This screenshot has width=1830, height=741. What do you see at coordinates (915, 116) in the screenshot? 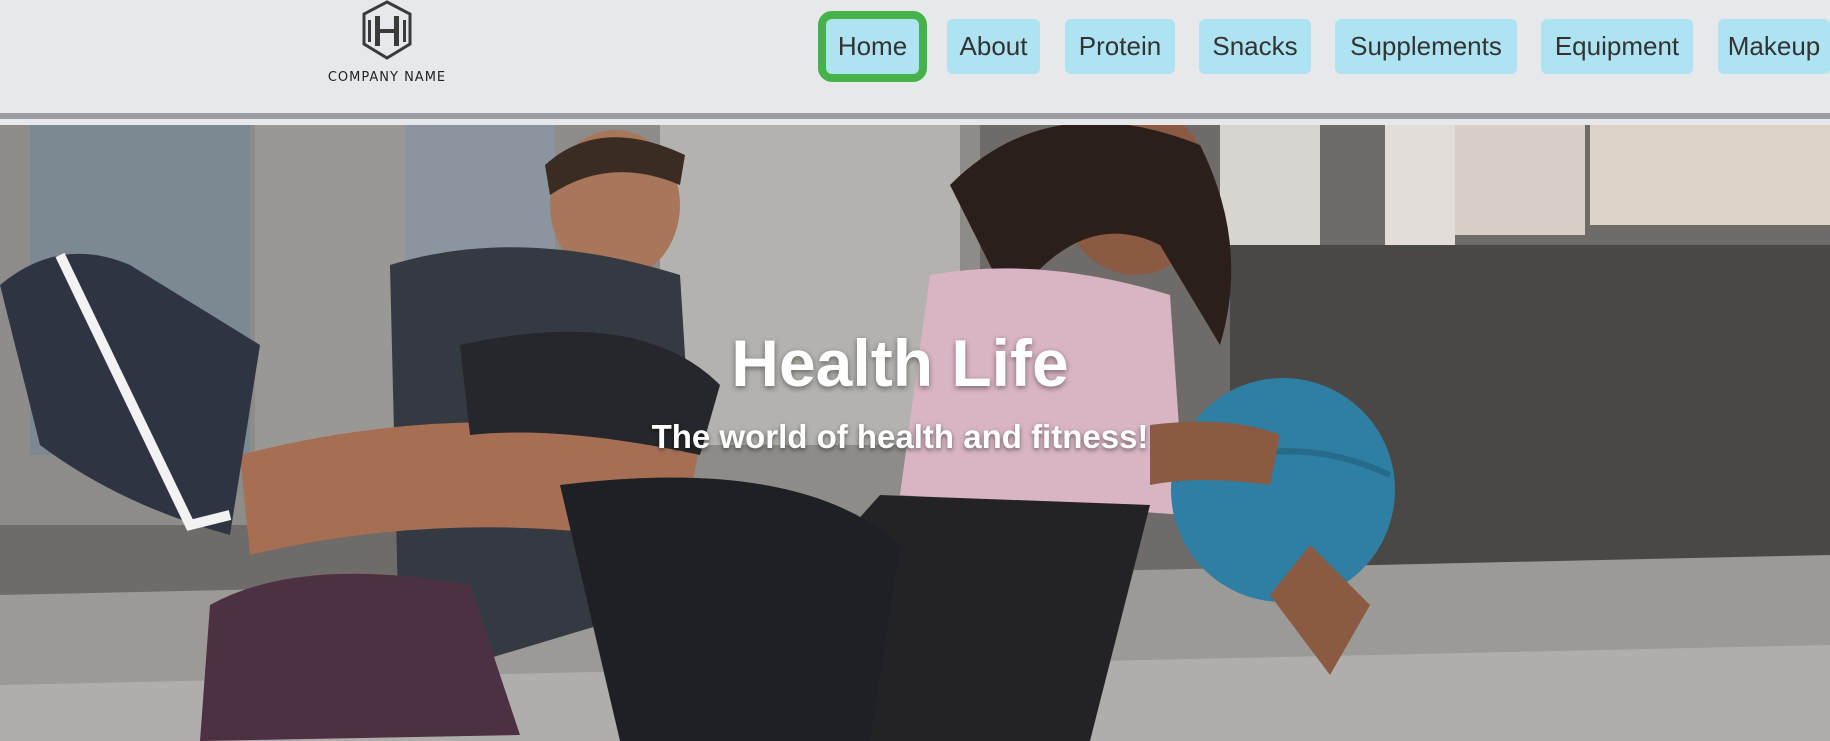
I see `header-divider` at bounding box center [915, 116].